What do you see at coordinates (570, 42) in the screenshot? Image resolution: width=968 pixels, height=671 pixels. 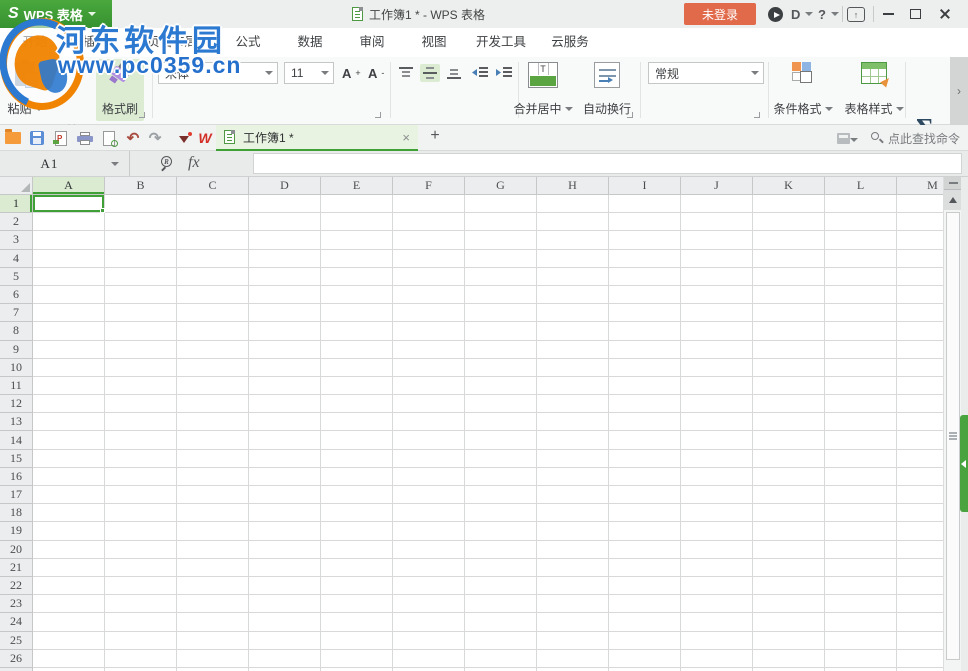 I see `menu-tab-9: 云服务` at bounding box center [570, 42].